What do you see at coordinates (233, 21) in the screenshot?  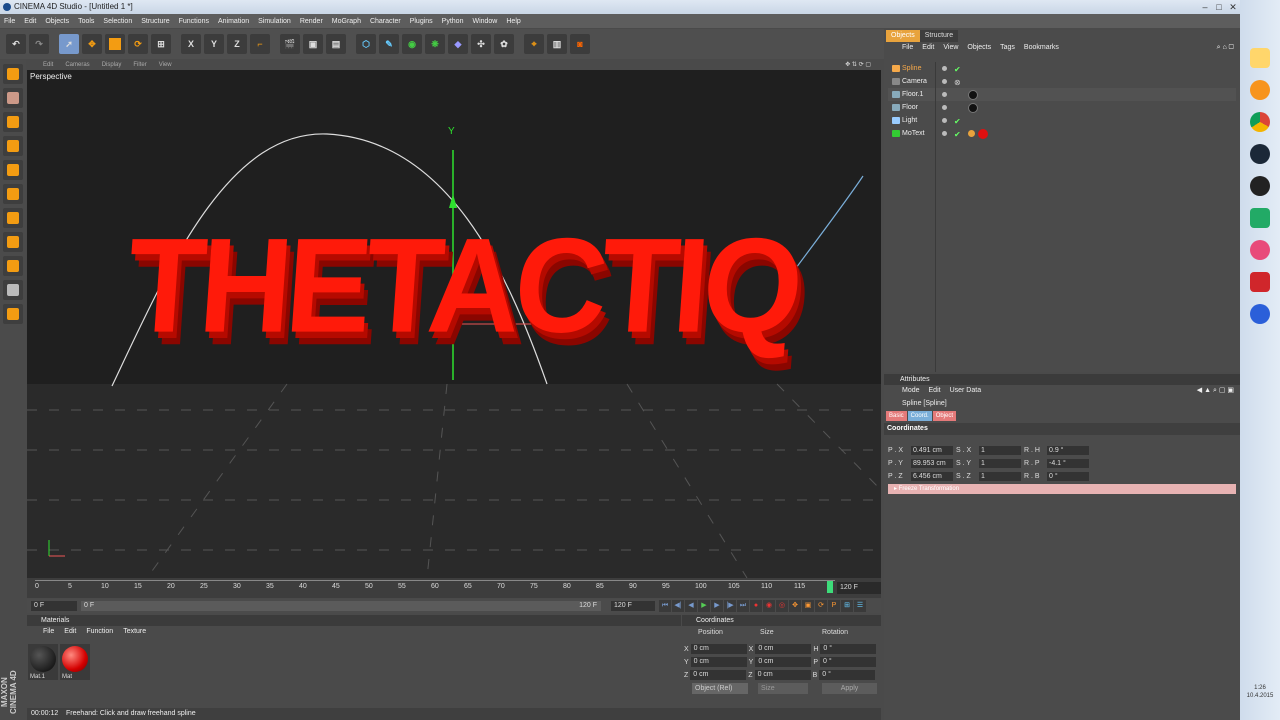 I see `menu-animation: Animation` at bounding box center [233, 21].